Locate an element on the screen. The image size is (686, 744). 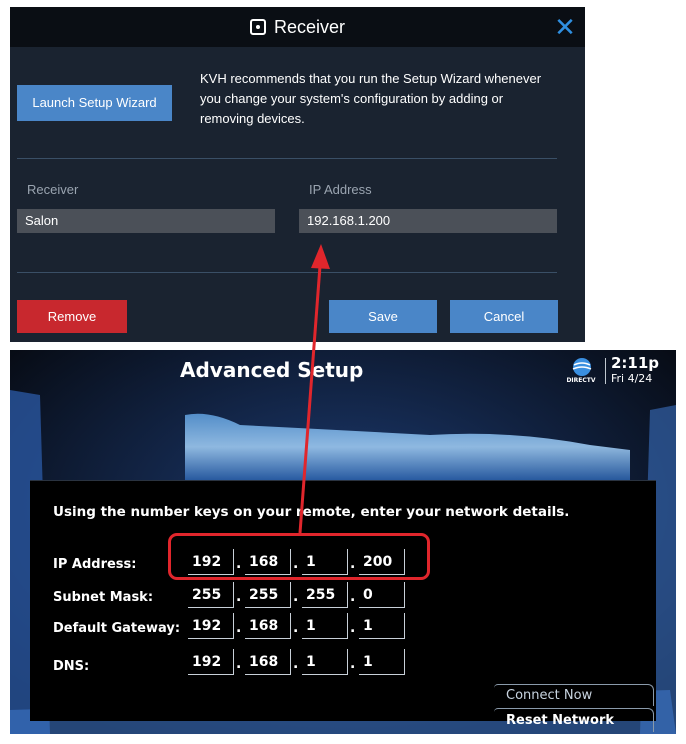
subnet-mask-row-label: Subnet Mask: is located at coordinates (103, 597).